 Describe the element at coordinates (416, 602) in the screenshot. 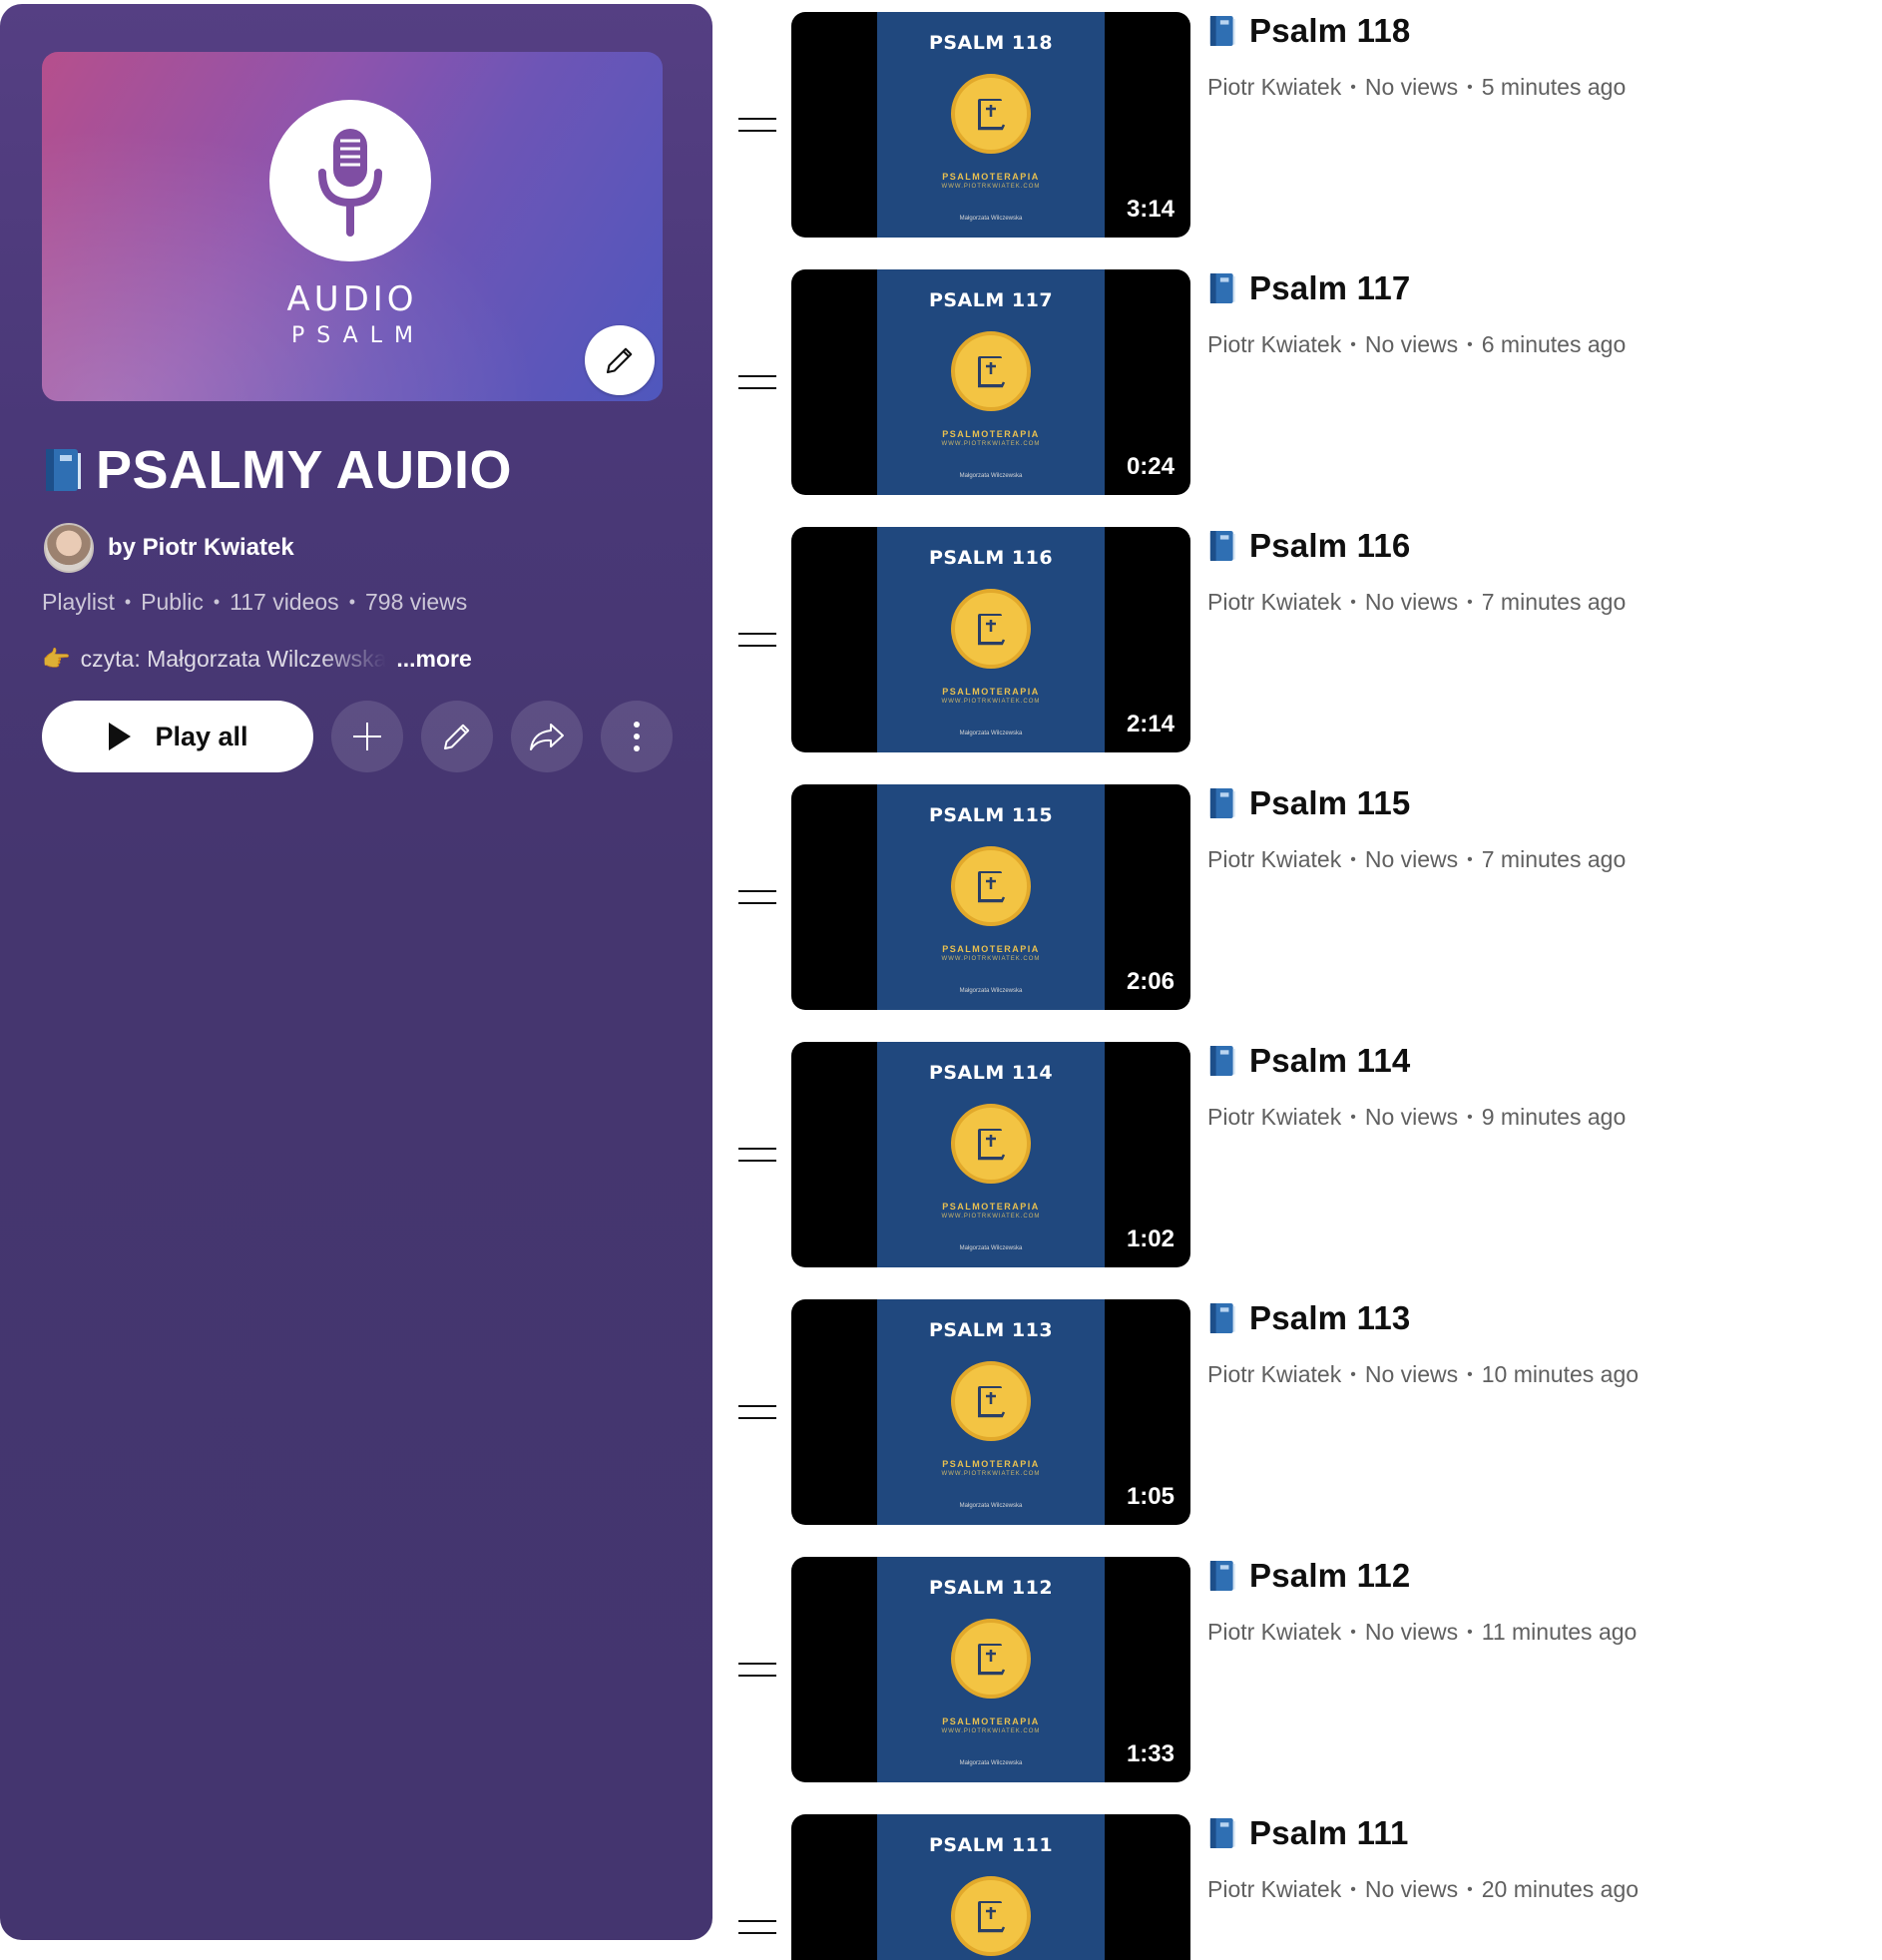

I see `playlist-view-count: 798 views` at that location.